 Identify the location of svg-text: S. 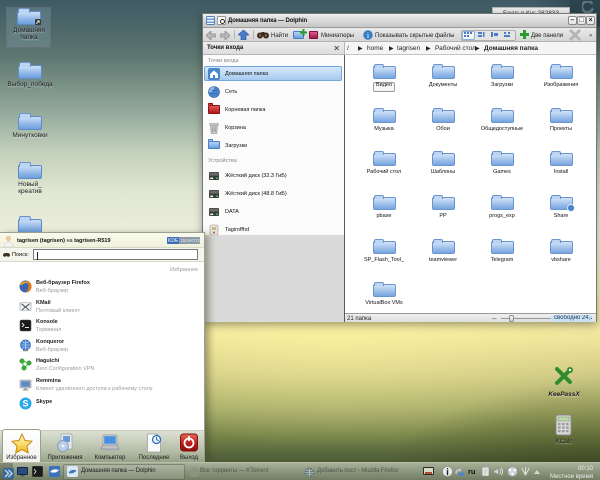
(25, 404).